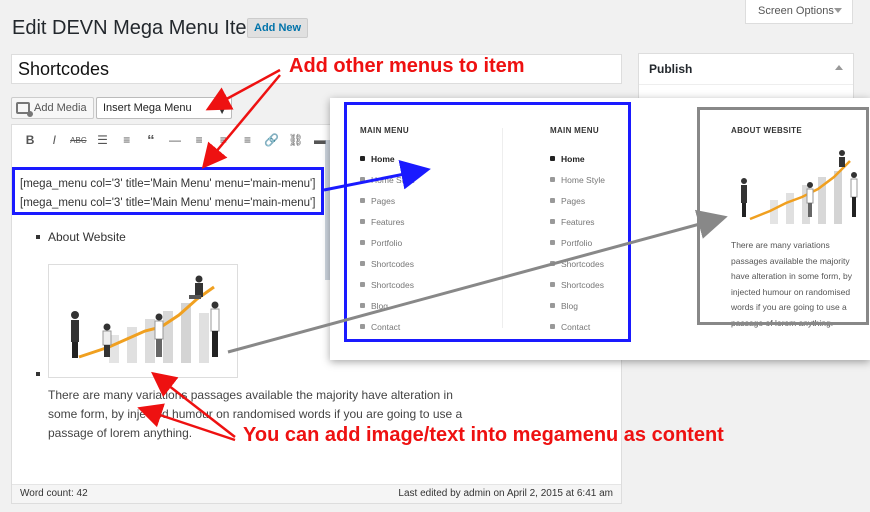 Image resolution: width=870 pixels, height=512 pixels. I want to click on bullet-about-website: About Website, so click(87, 237).